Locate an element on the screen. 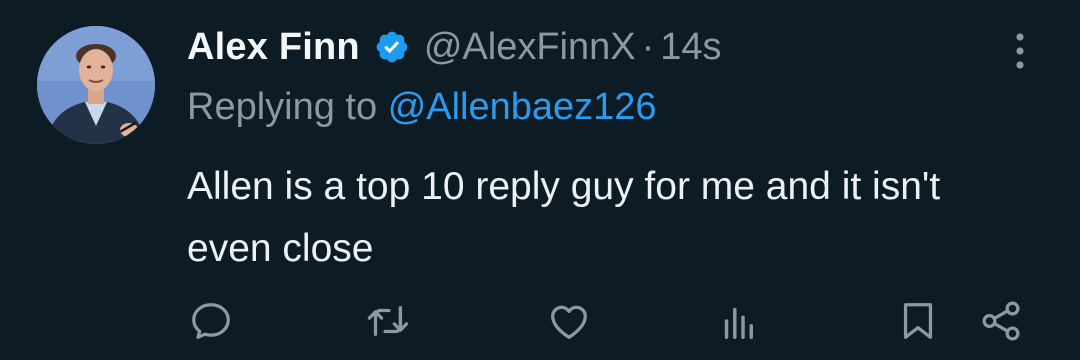 This screenshot has height=360, width=1080. author-display-name: Alex Finn is located at coordinates (273, 47).